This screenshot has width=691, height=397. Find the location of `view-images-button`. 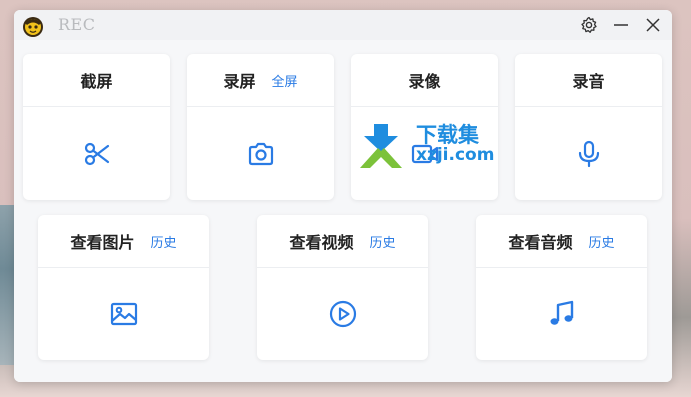

view-images-button is located at coordinates (123, 314).